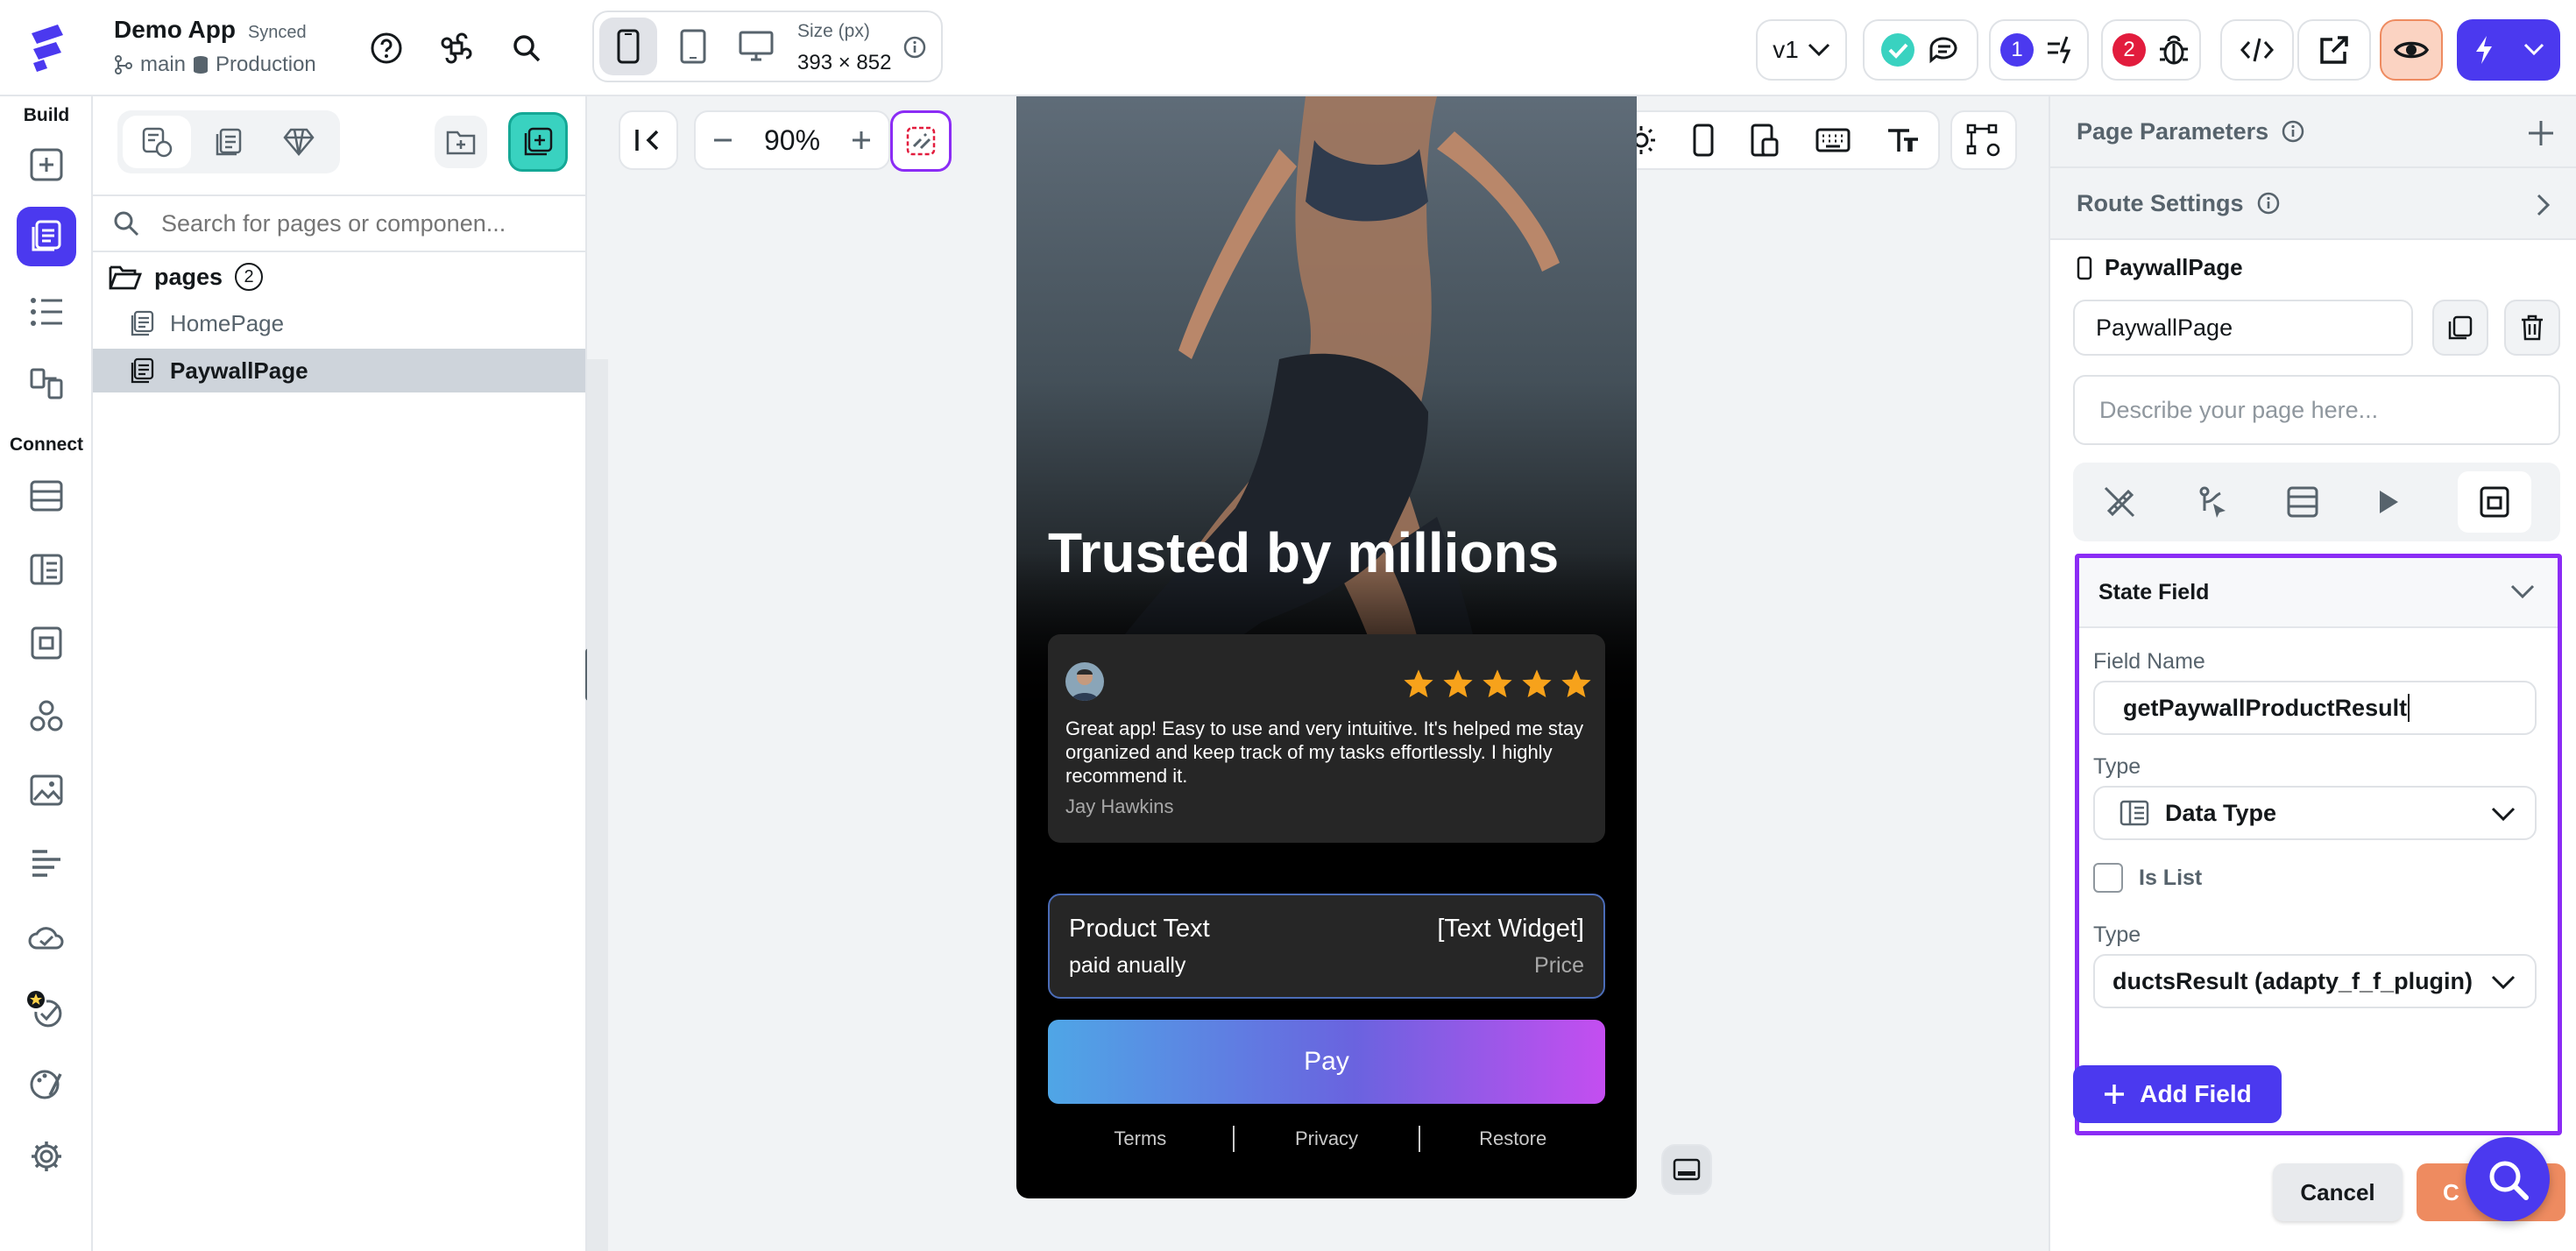  I want to click on duplicate-page-icon, so click(2460, 328).